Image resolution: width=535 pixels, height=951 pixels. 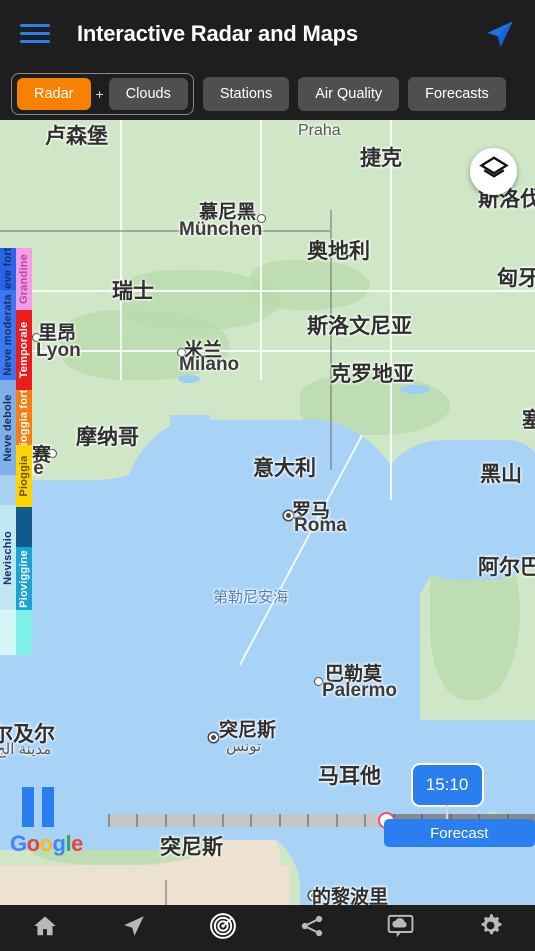 What do you see at coordinates (37, 34) in the screenshot?
I see `hamburger-menu-icon` at bounding box center [37, 34].